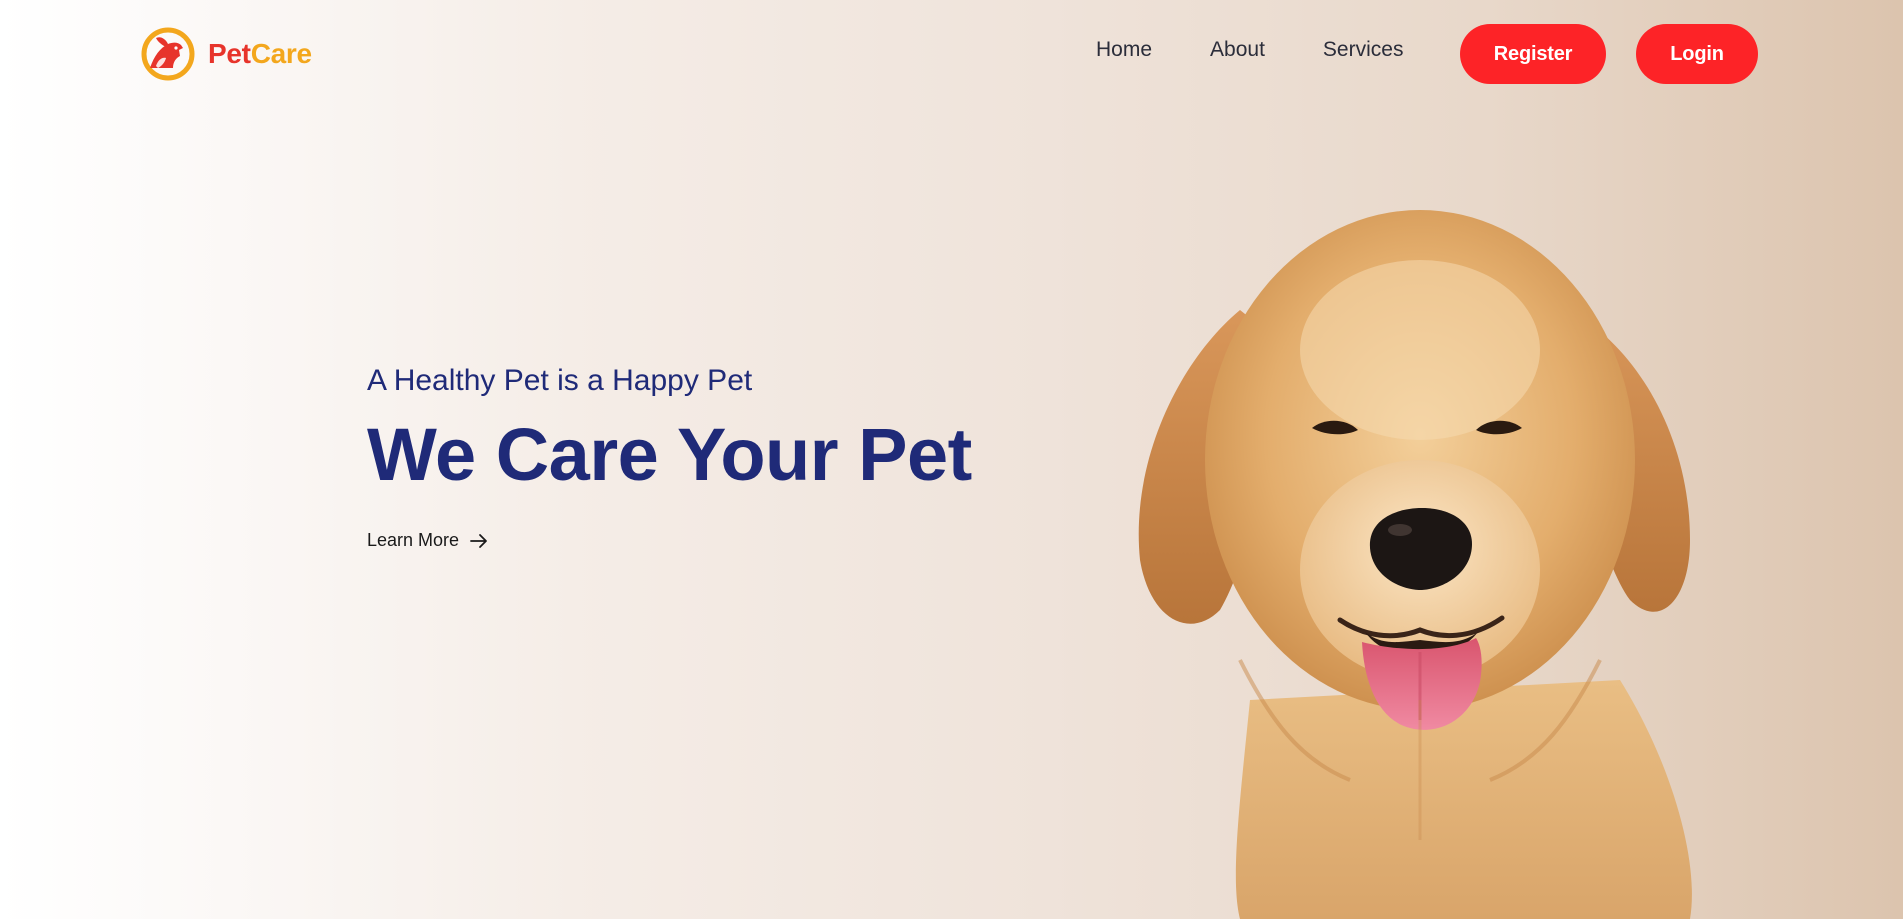 Image resolution: width=1903 pixels, height=919 pixels. Describe the element at coordinates (281, 53) in the screenshot. I see `brand-name-care: Care` at that location.